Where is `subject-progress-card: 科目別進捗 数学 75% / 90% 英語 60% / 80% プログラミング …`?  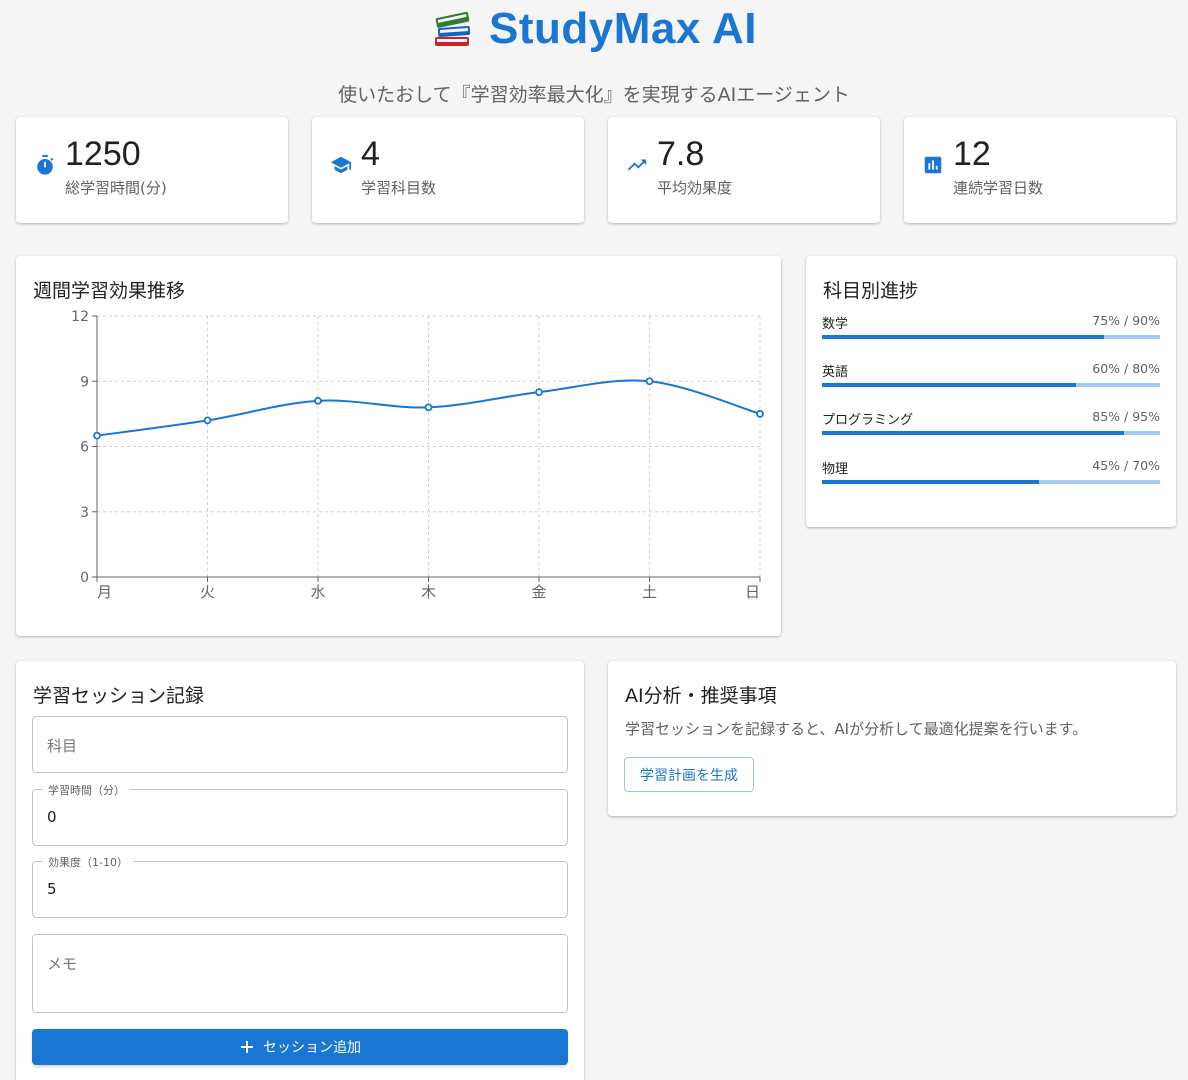 subject-progress-card: 科目別進捗 数学 75% / 90% 英語 60% / 80% プログラミング … is located at coordinates (991, 391).